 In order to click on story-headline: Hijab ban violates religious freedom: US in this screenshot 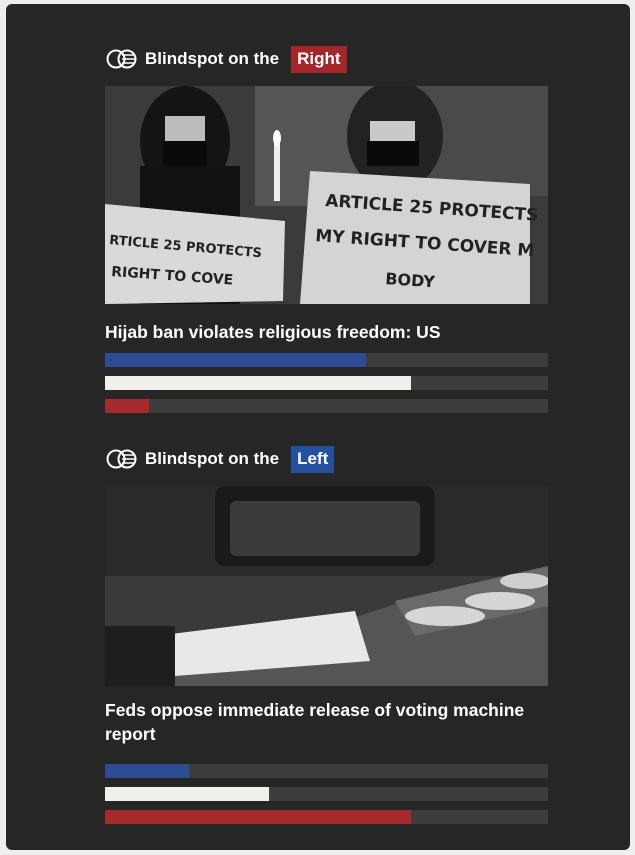, I will do `click(326, 332)`.